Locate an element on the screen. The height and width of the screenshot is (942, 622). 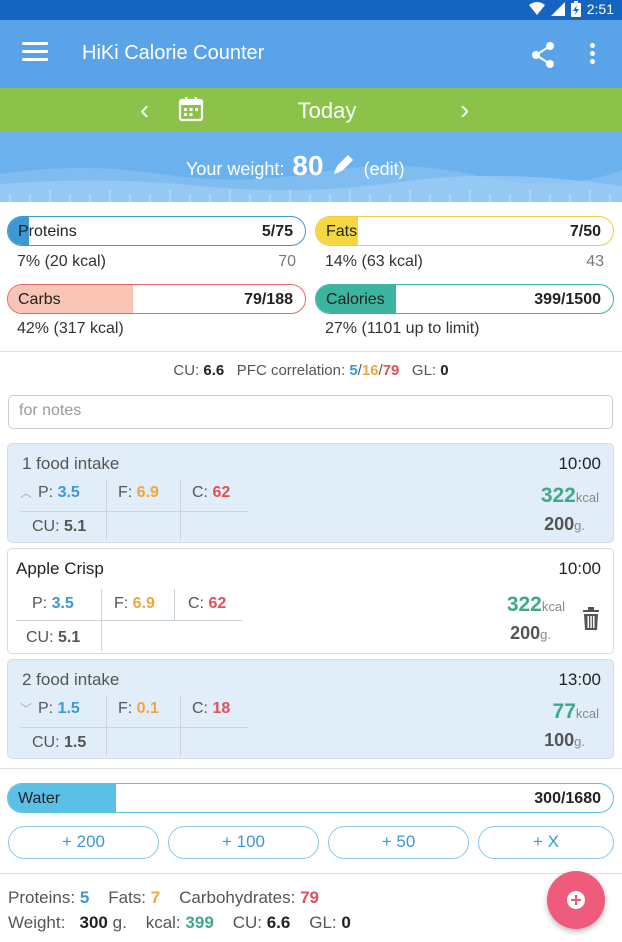
intake-carb: C: 18 is located at coordinates (211, 708).